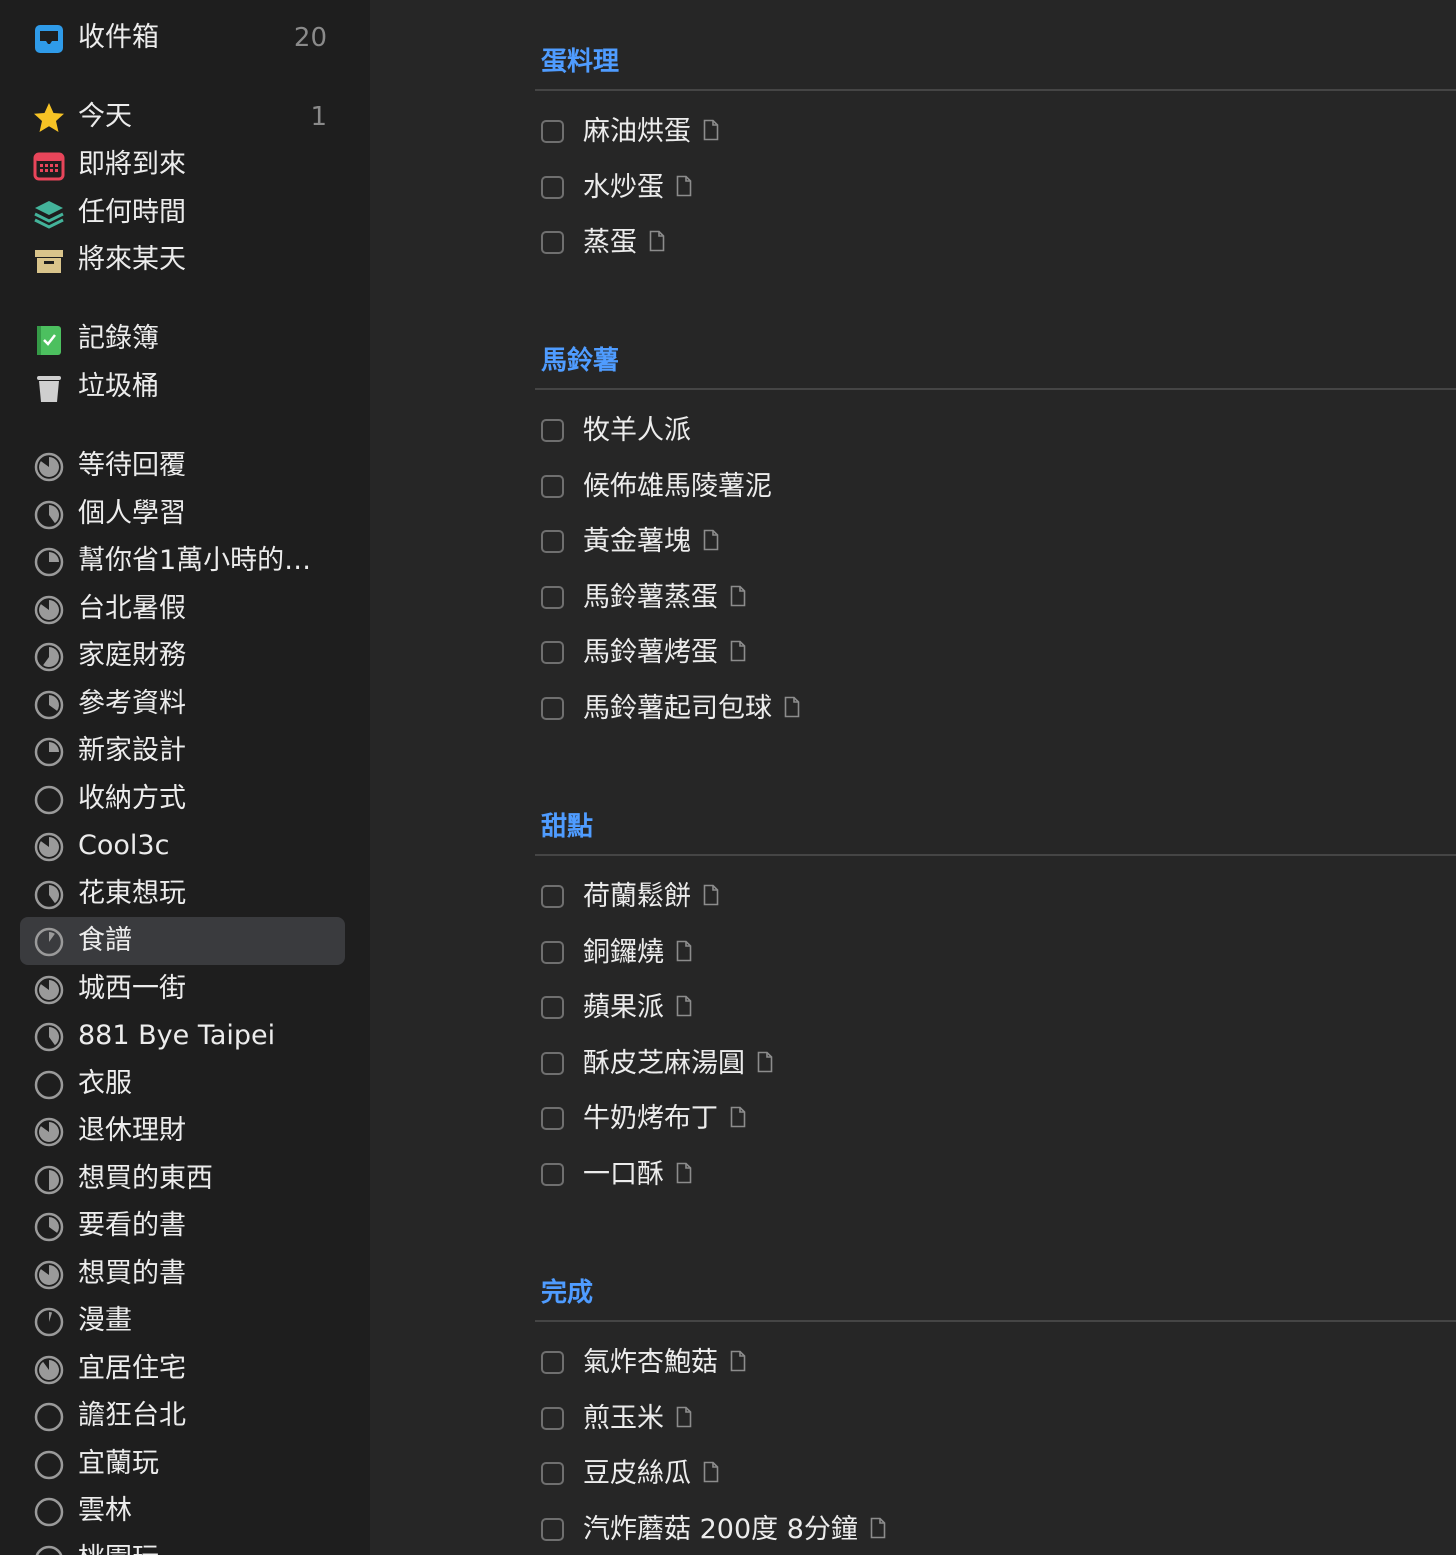 The image size is (1456, 1555). I want to click on sidebar-item-project: 台北暑假, so click(182, 609).